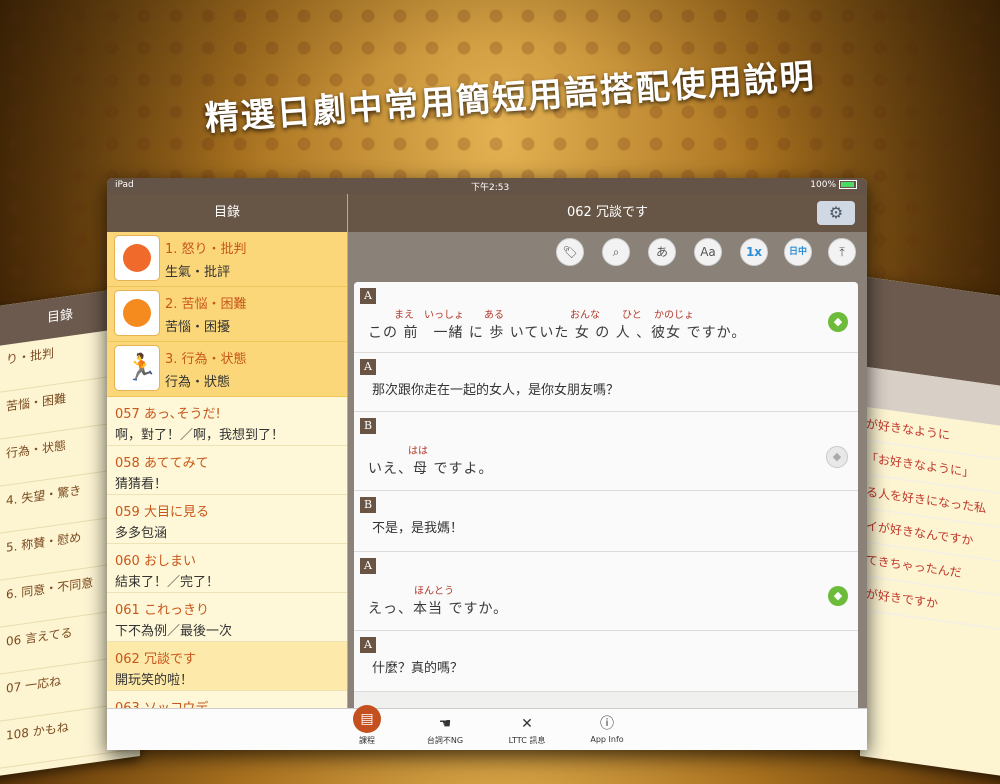 The width and height of the screenshot is (1000, 784). Describe the element at coordinates (557, 333) in the screenshot. I see `dialog-text-jp: この 前 一緒 に 歩 いていた 女 の 人 、彼女 ですか。` at that location.